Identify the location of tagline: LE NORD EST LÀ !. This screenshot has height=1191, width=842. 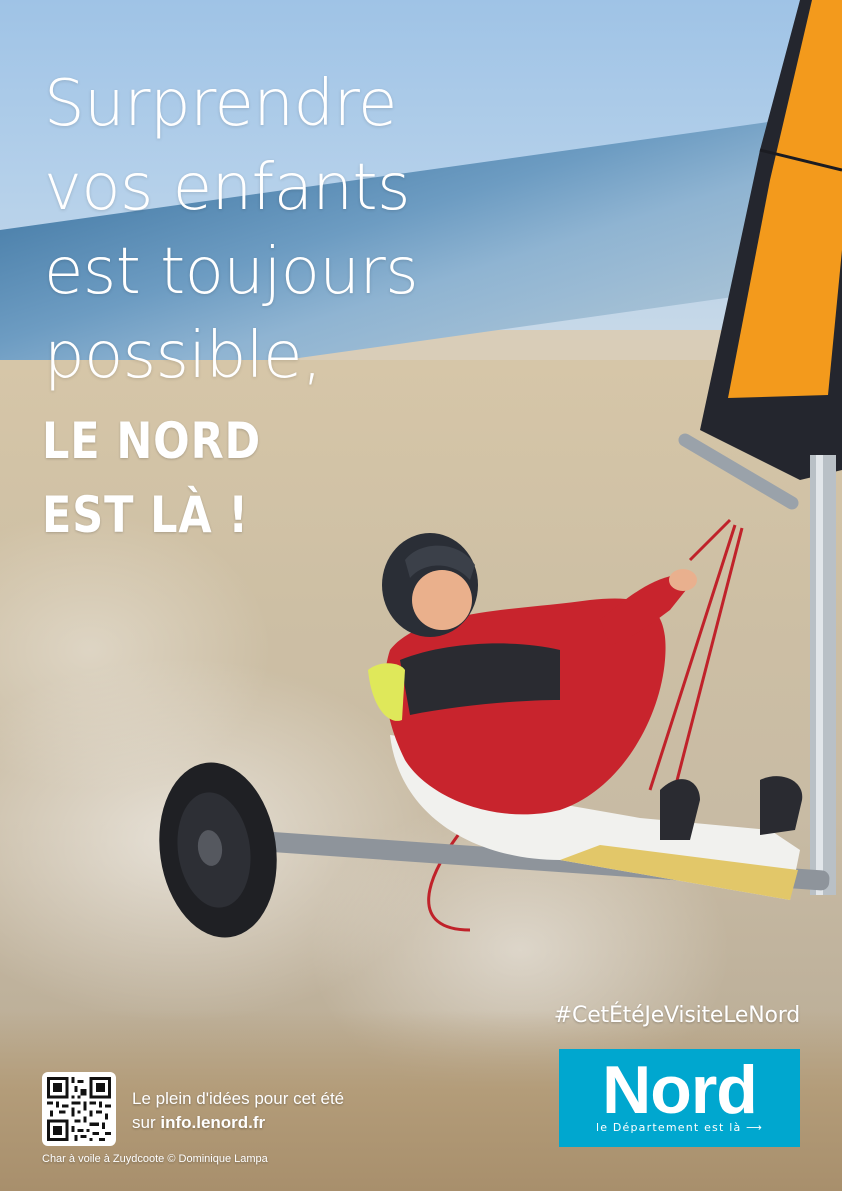
(202, 478).